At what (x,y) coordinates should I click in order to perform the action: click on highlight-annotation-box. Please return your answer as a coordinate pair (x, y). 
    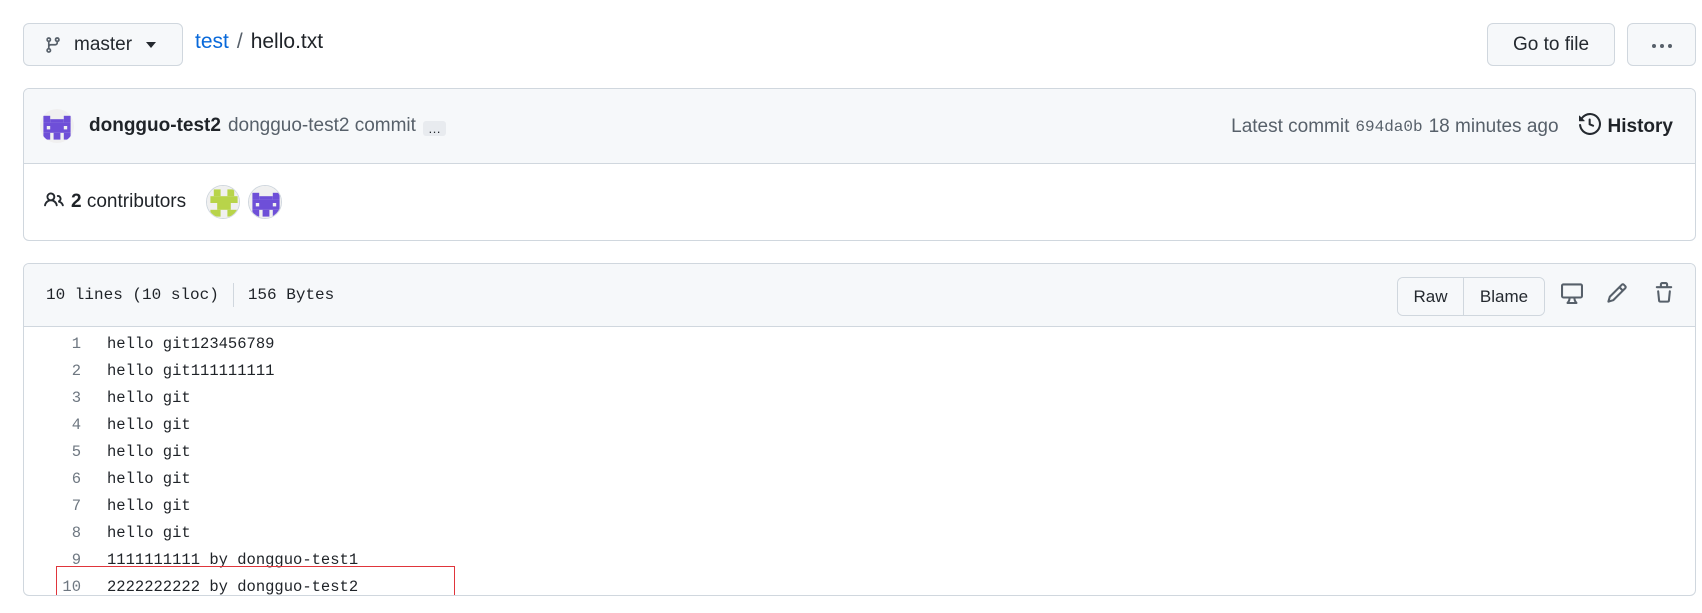
    Looking at the image, I should click on (255, 580).